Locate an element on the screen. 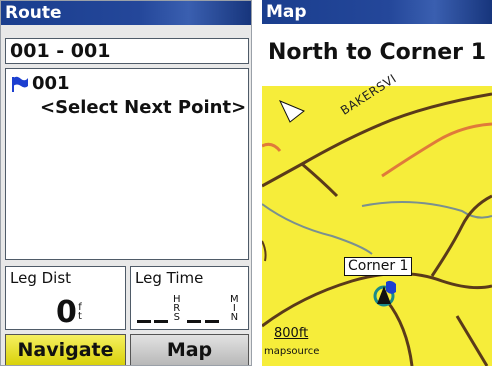 This screenshot has width=492, height=366. map-title: Map is located at coordinates (286, 12).